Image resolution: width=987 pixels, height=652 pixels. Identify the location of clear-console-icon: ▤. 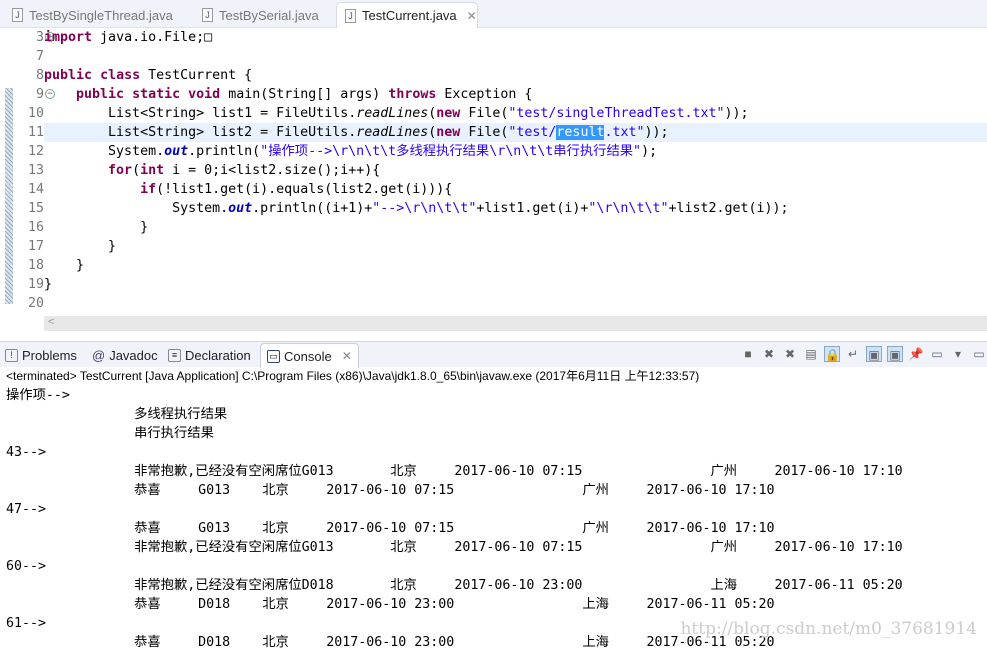
(811, 354).